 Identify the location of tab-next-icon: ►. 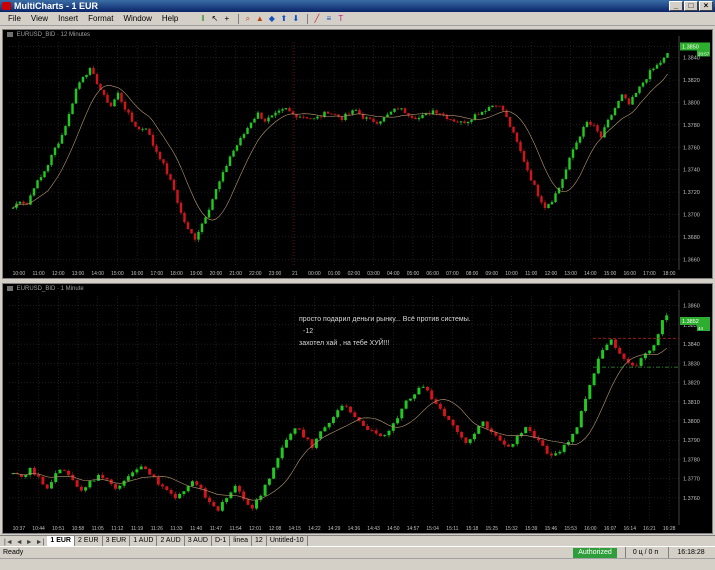
(29, 542).